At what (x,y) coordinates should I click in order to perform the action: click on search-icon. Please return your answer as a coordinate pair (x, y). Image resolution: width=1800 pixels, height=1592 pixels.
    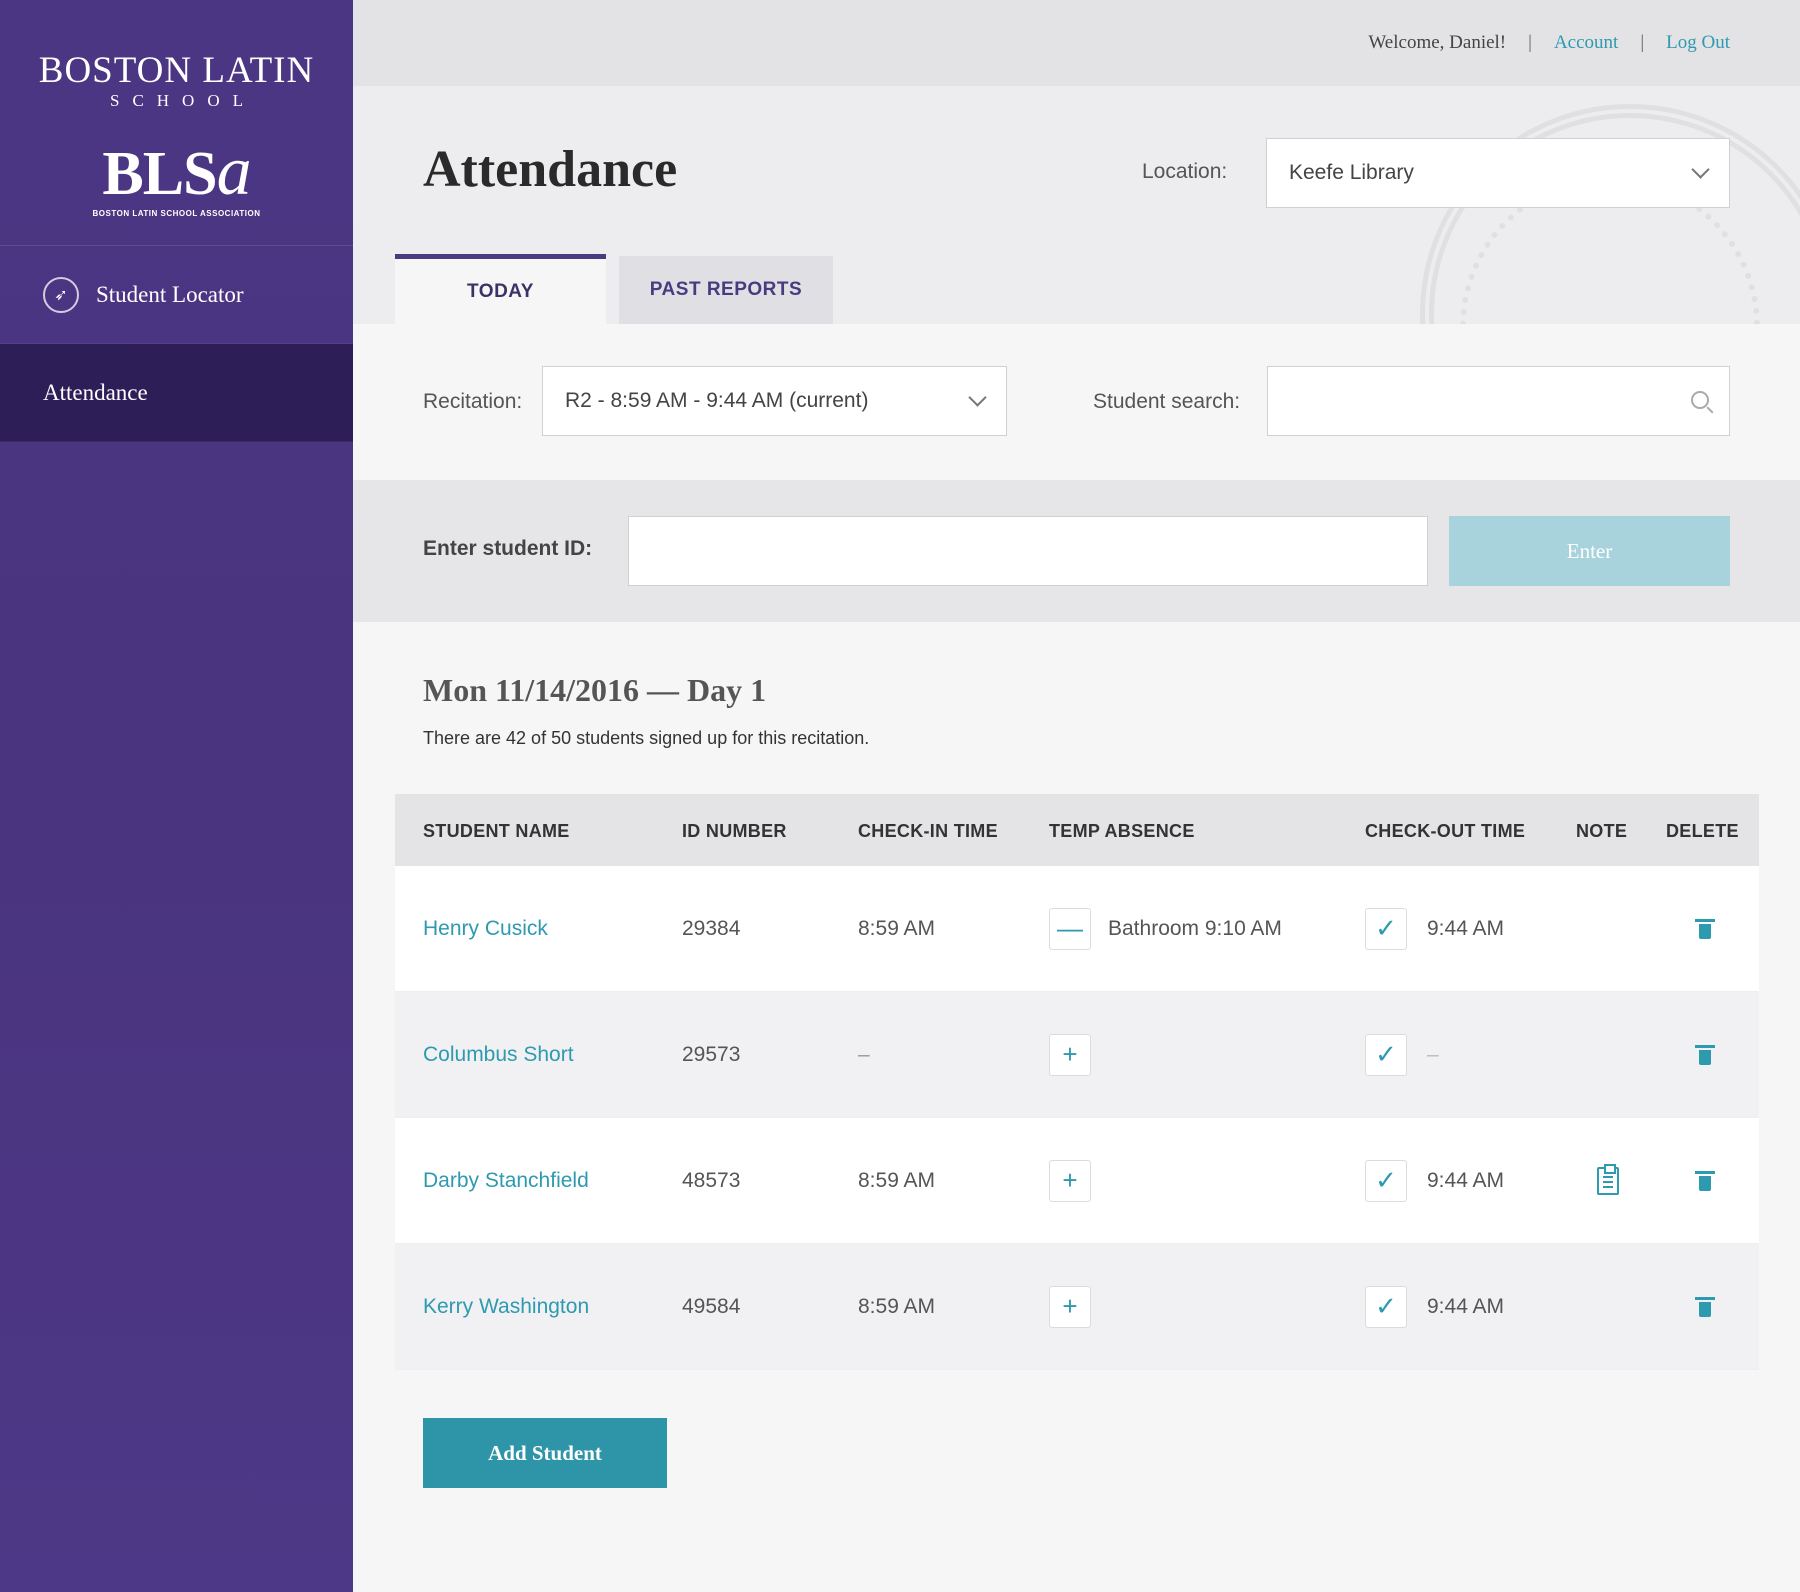
    Looking at the image, I should click on (1700, 400).